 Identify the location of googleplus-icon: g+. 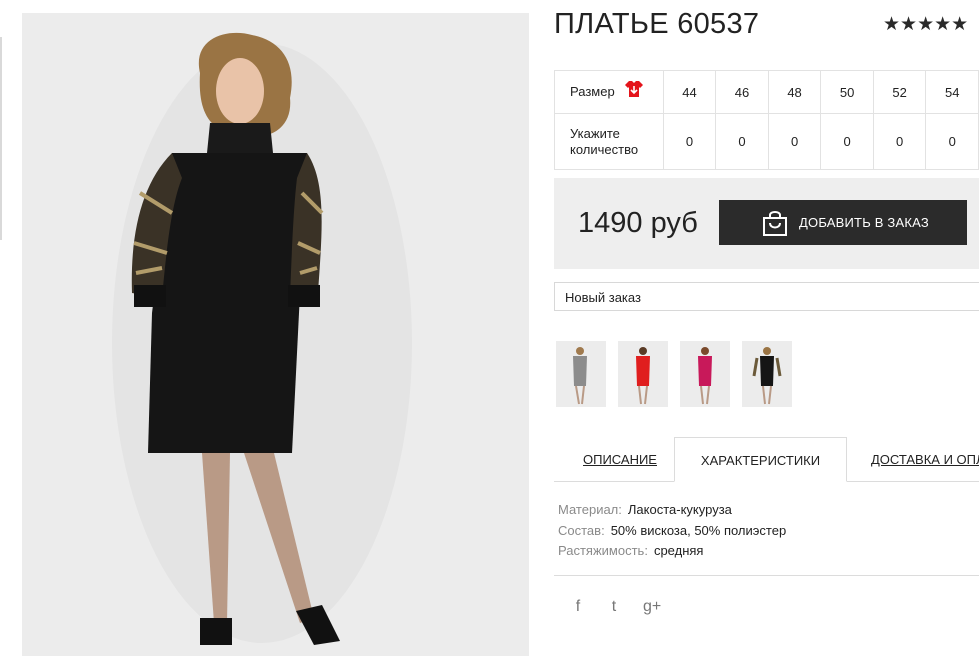
(652, 607).